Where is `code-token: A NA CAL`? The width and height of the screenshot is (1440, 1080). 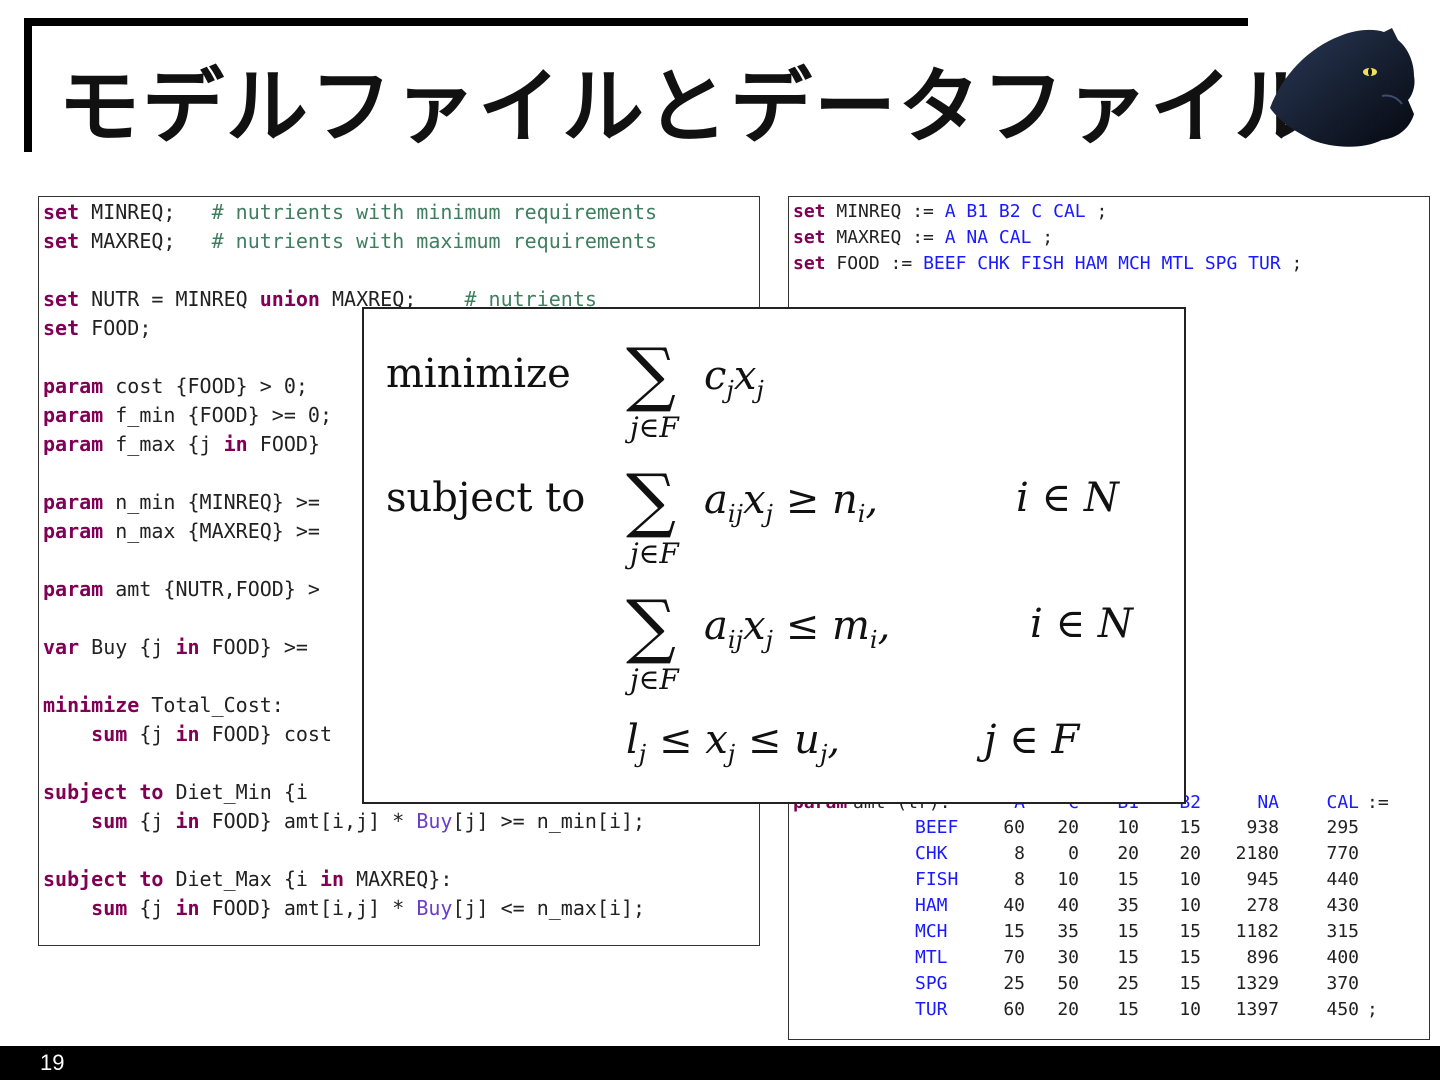 code-token: A NA CAL is located at coordinates (988, 237).